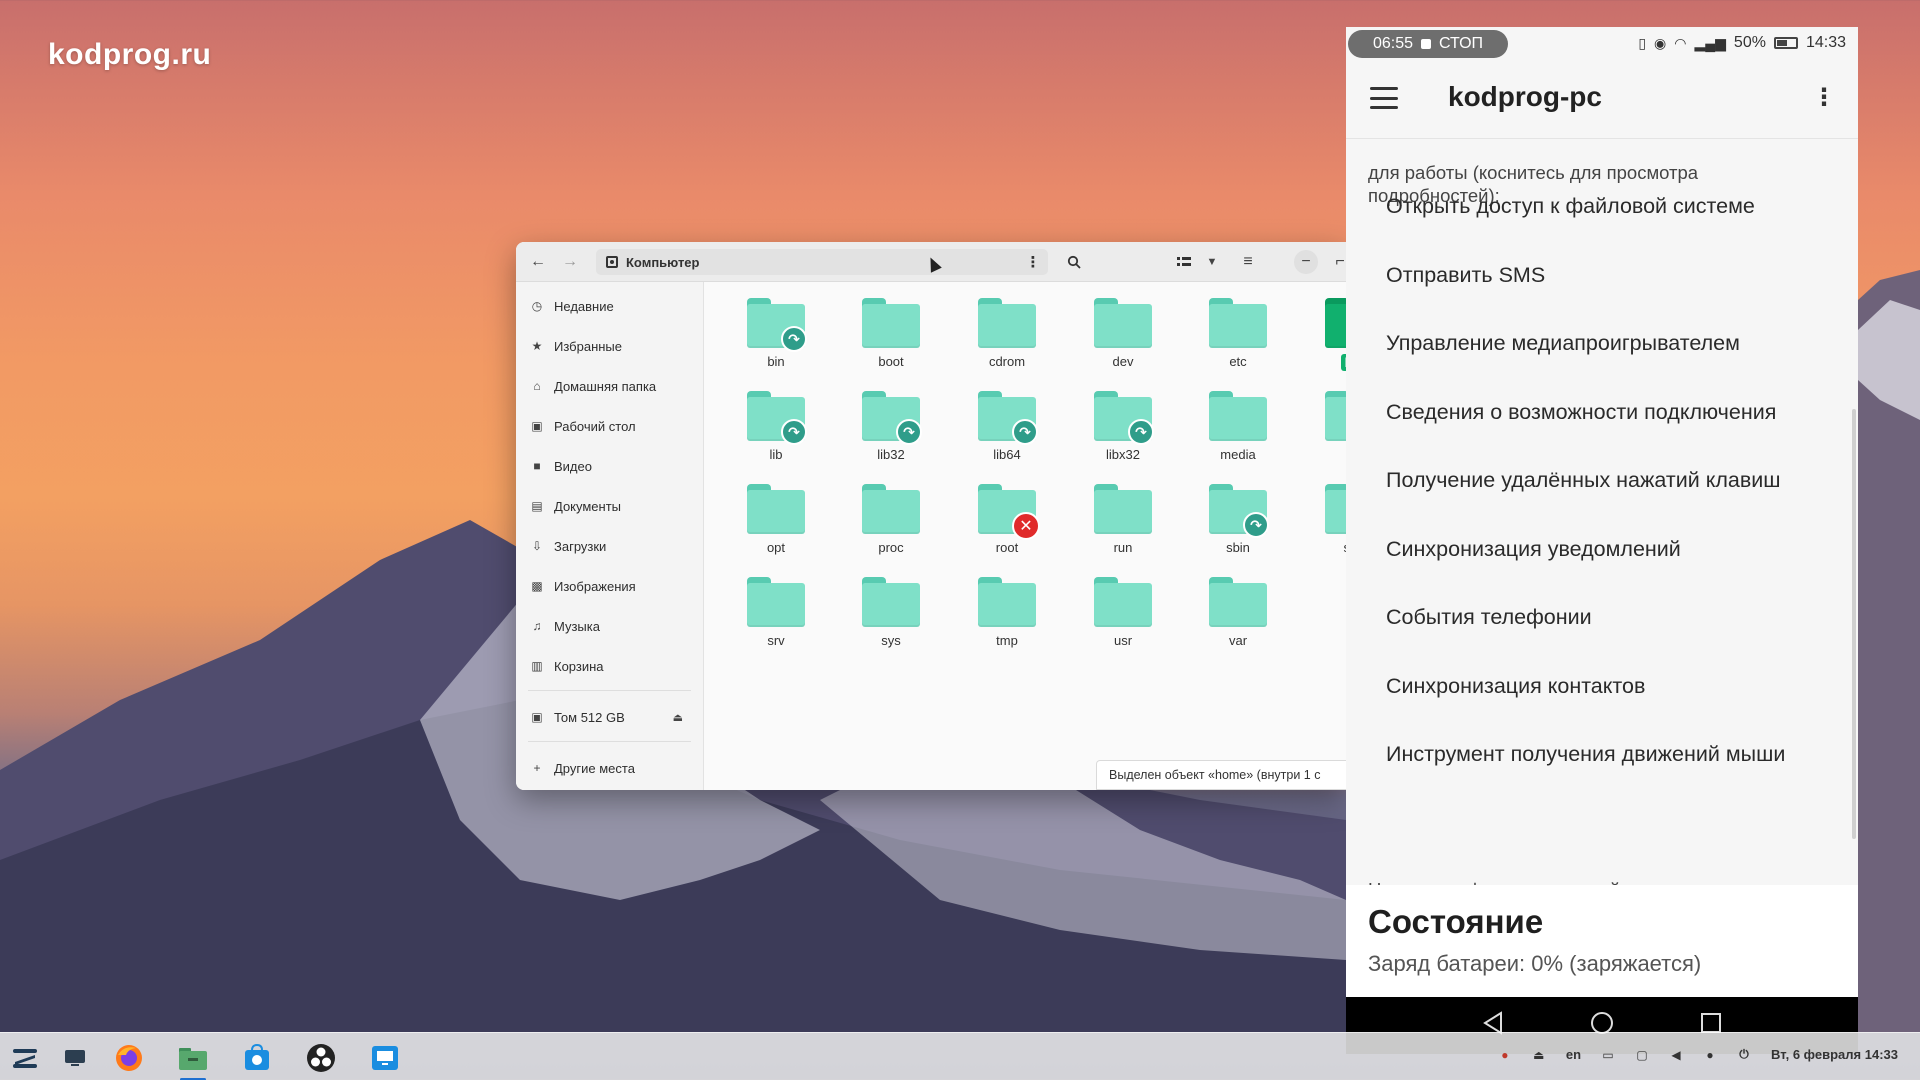 The height and width of the screenshot is (1080, 1920). Describe the element at coordinates (1465, 275) in the screenshot. I see `plugin-item: Отправить SMS` at that location.